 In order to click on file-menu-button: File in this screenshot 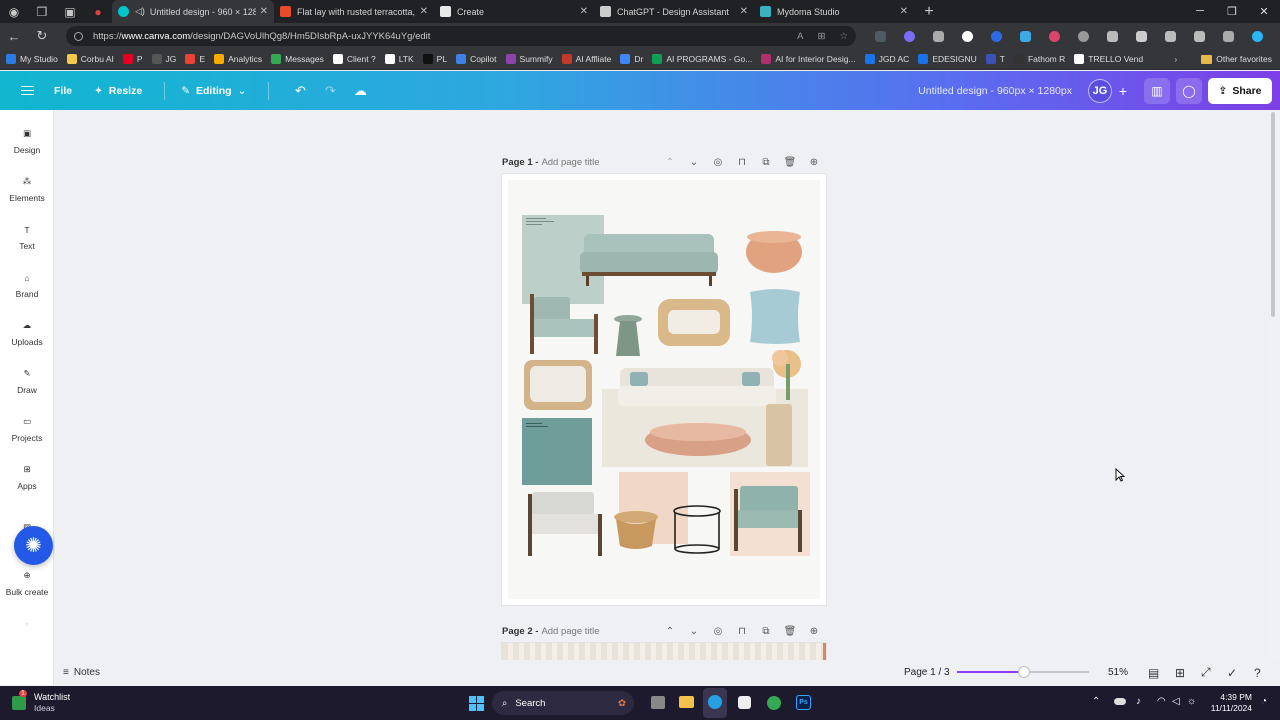, I will do `click(63, 91)`.